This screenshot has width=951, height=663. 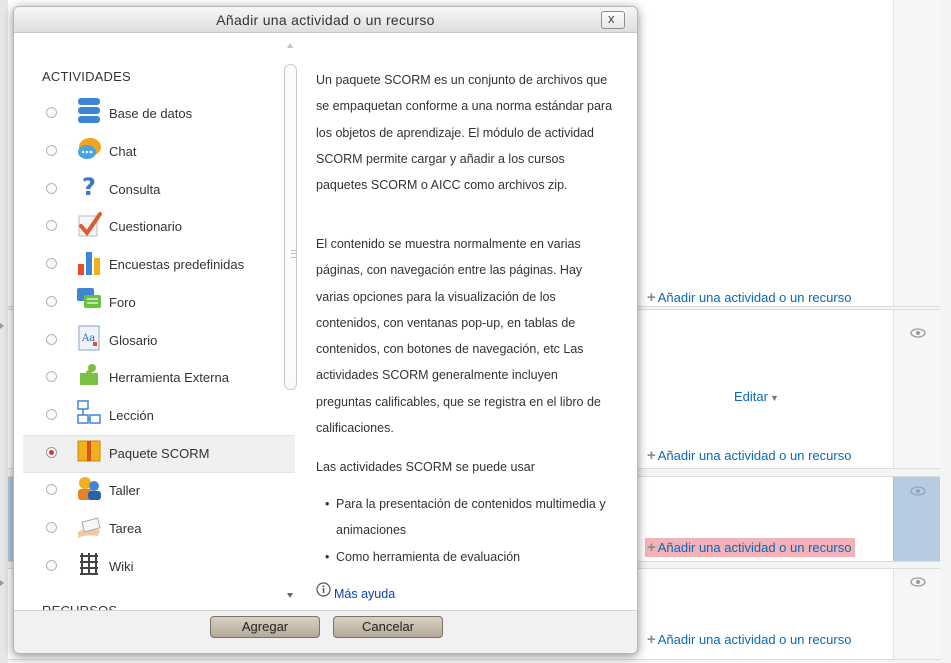 What do you see at coordinates (323, 589) in the screenshot?
I see `info-icon` at bounding box center [323, 589].